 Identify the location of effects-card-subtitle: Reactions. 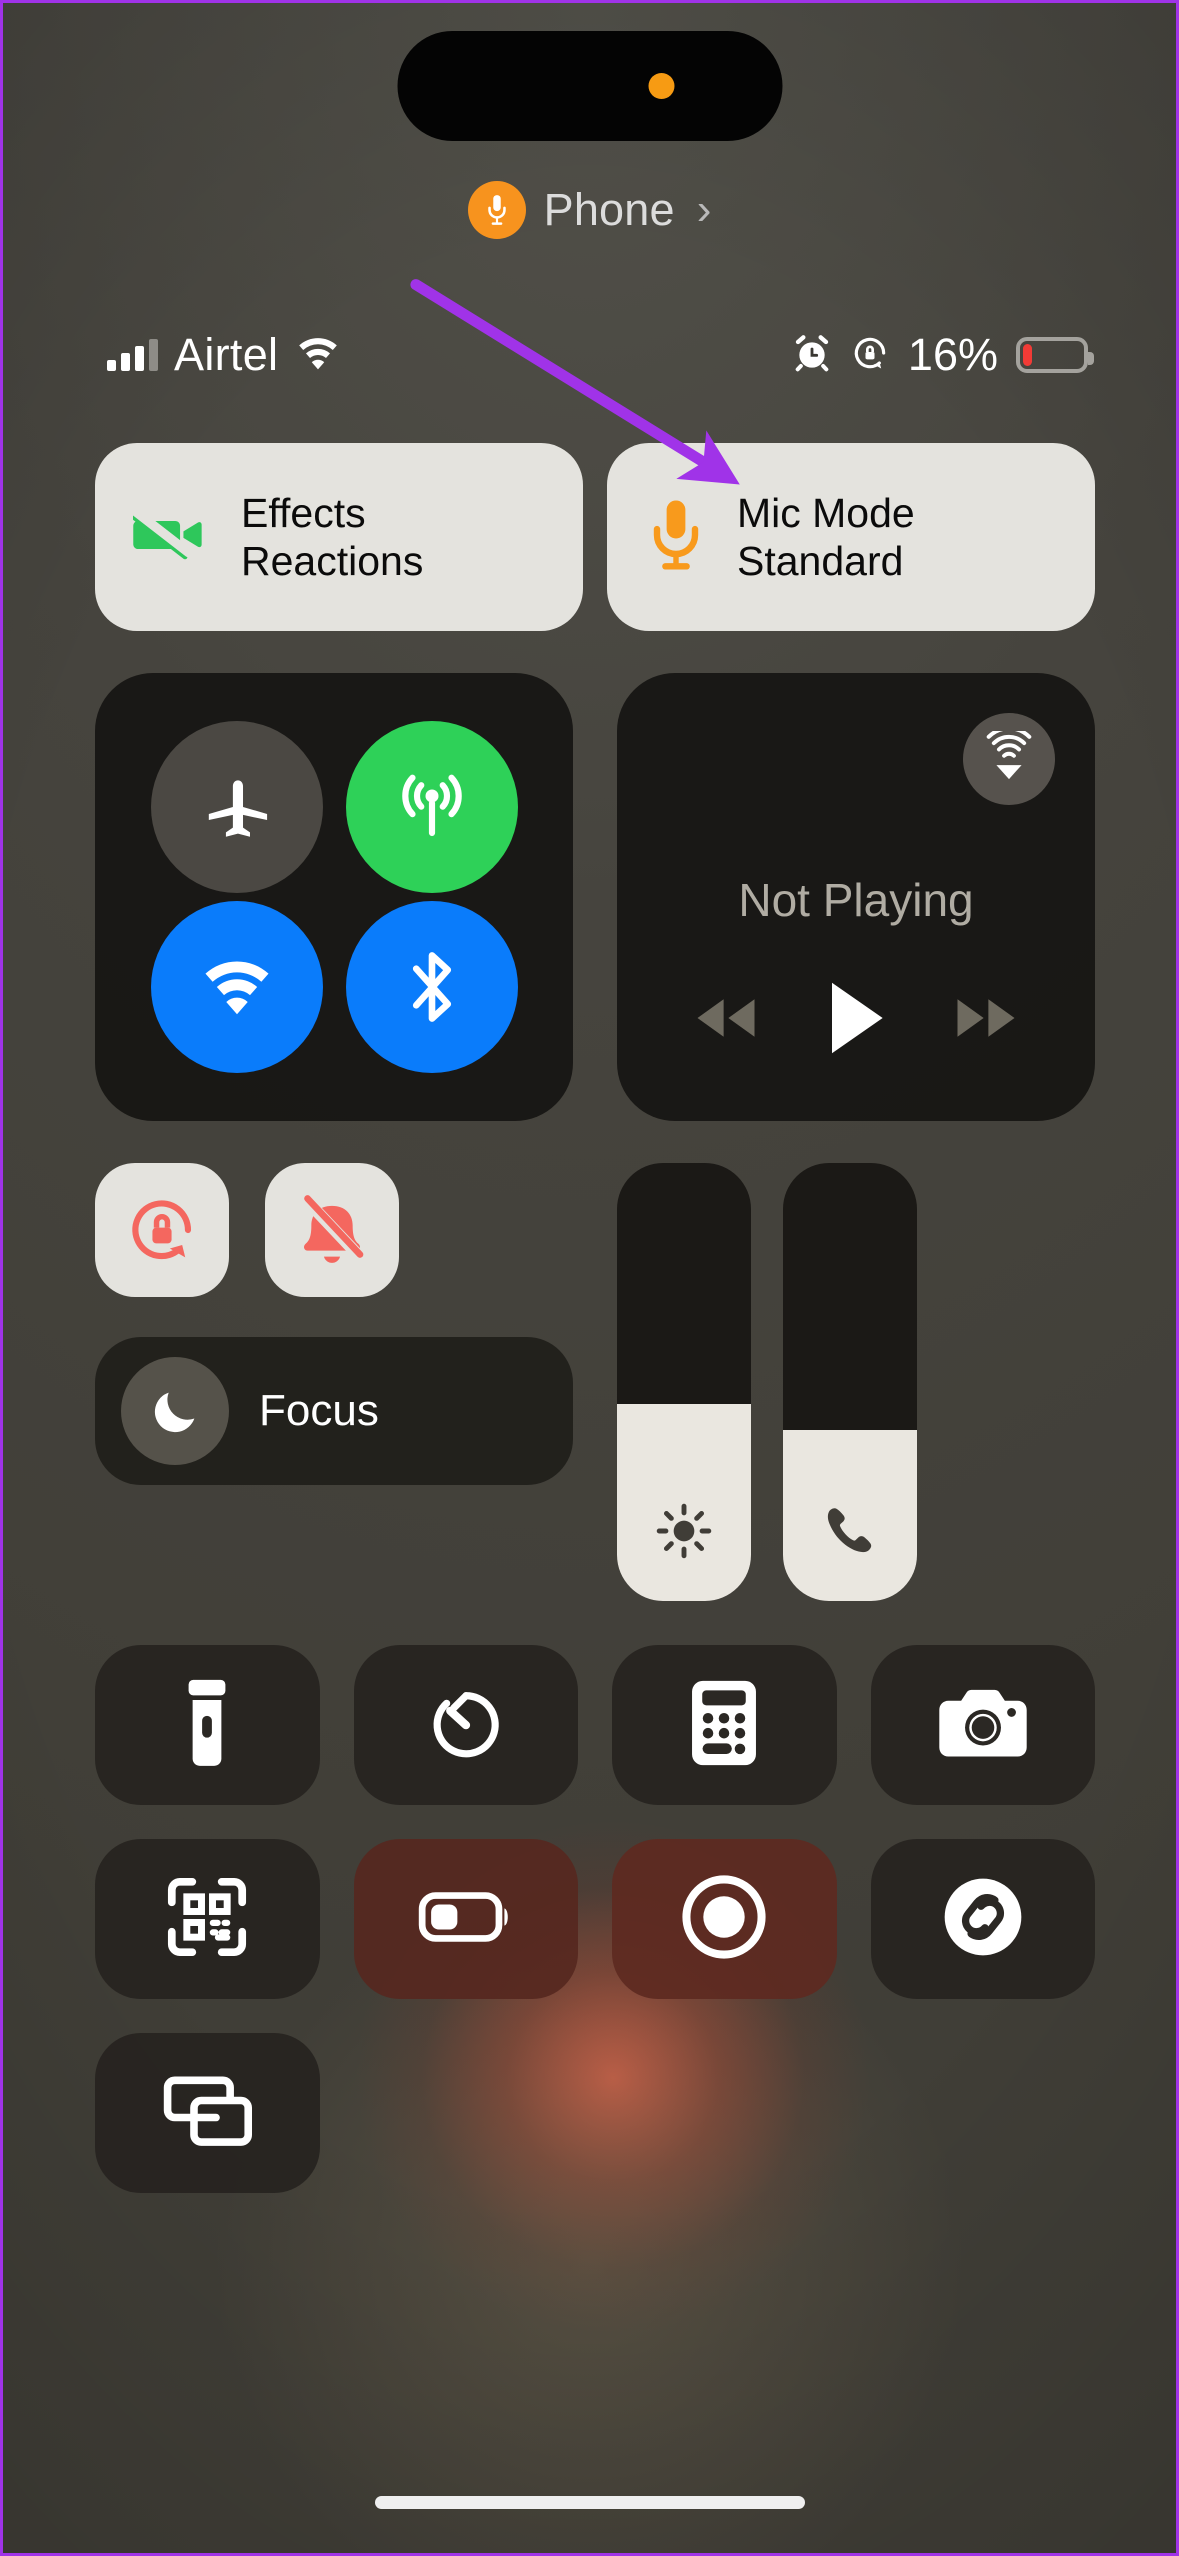
(332, 561).